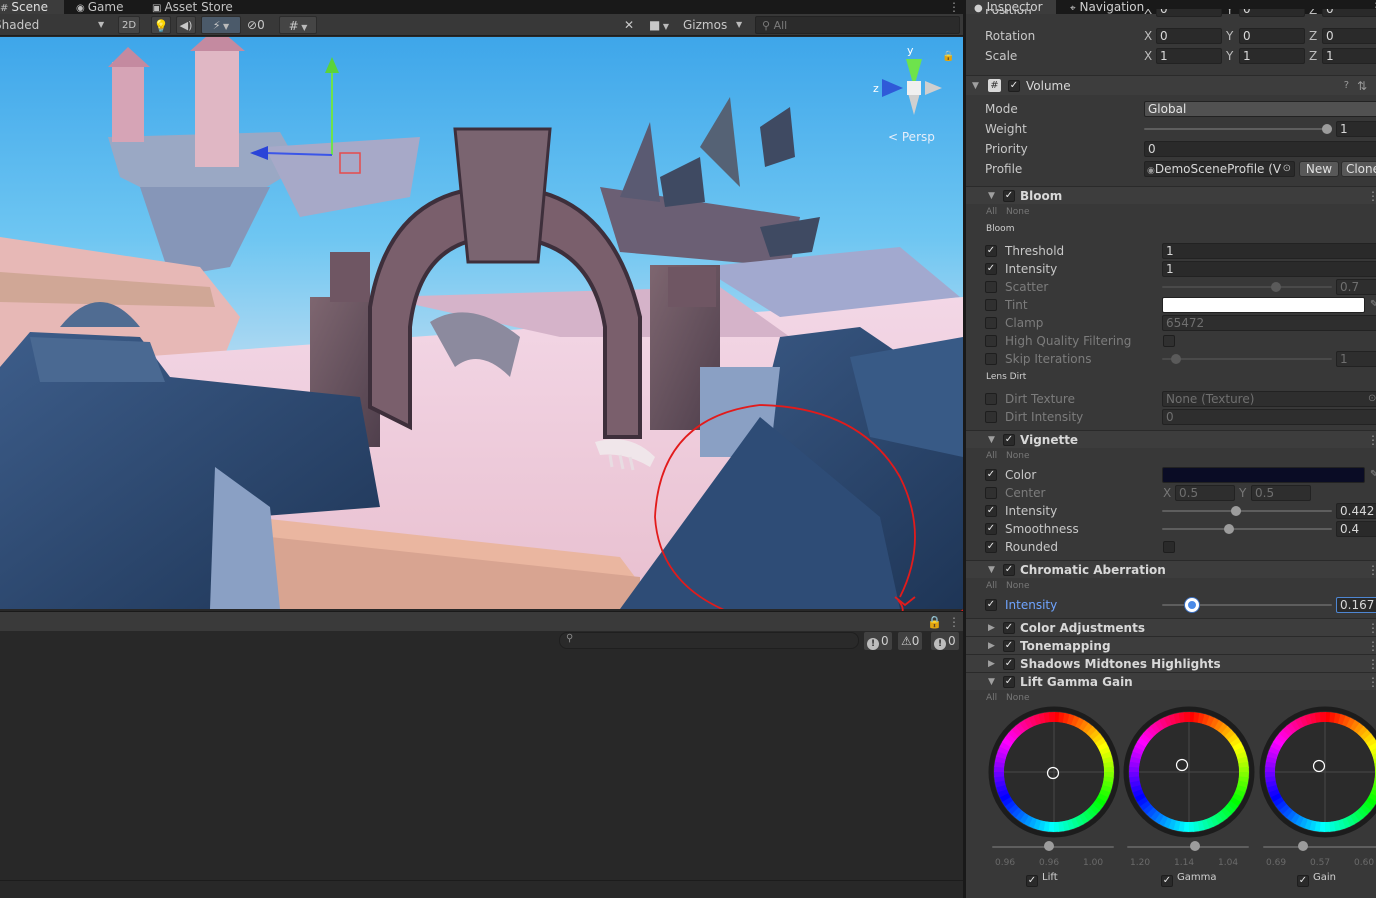  What do you see at coordinates (1346, 86) in the screenshot?
I see `help-icon: ?` at bounding box center [1346, 86].